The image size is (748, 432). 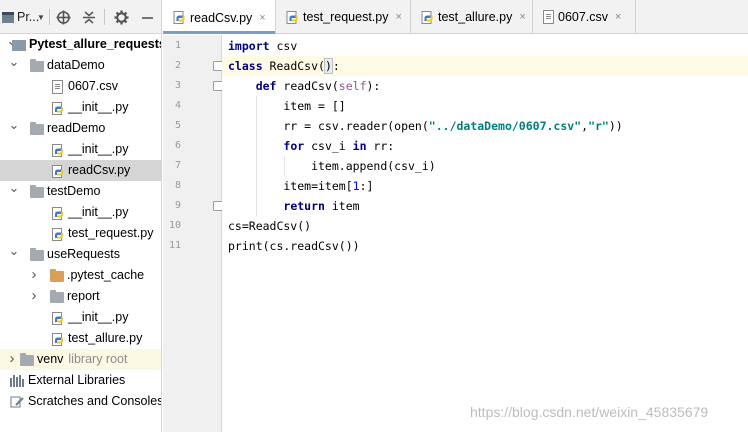 What do you see at coordinates (304, 86) in the screenshot?
I see `code-line: def readCsv(self):` at bounding box center [304, 86].